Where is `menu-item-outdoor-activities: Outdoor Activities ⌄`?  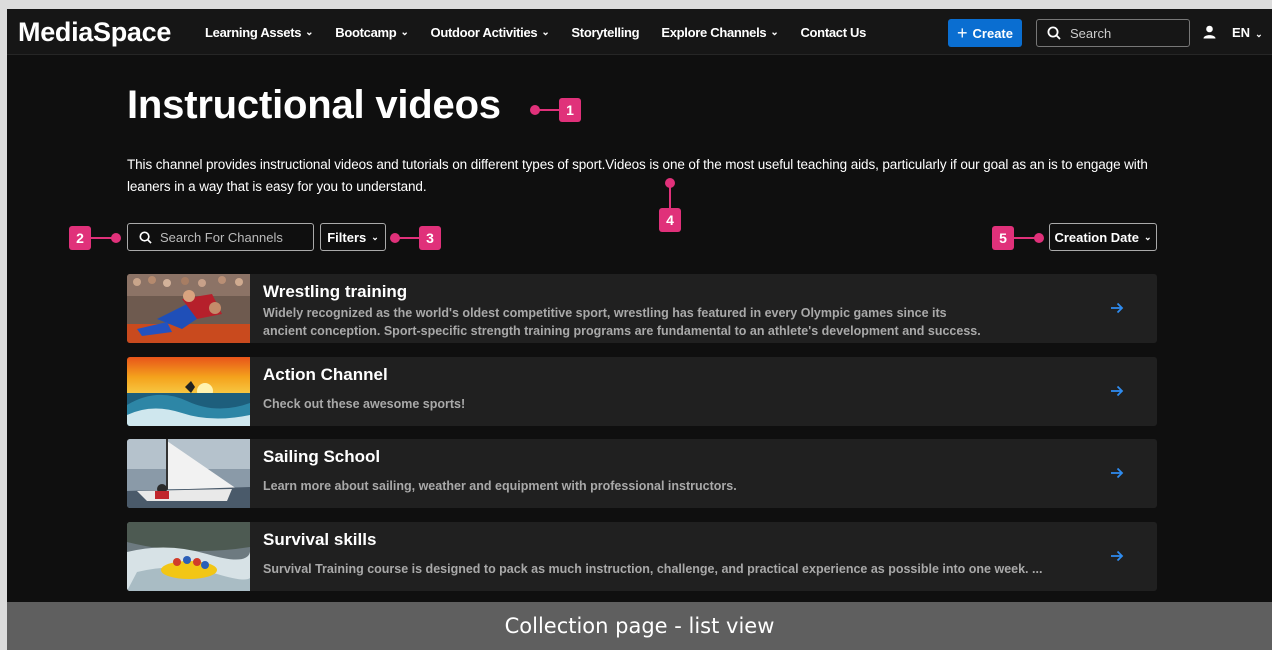
menu-item-outdoor-activities: Outdoor Activities ⌄ is located at coordinates (490, 32).